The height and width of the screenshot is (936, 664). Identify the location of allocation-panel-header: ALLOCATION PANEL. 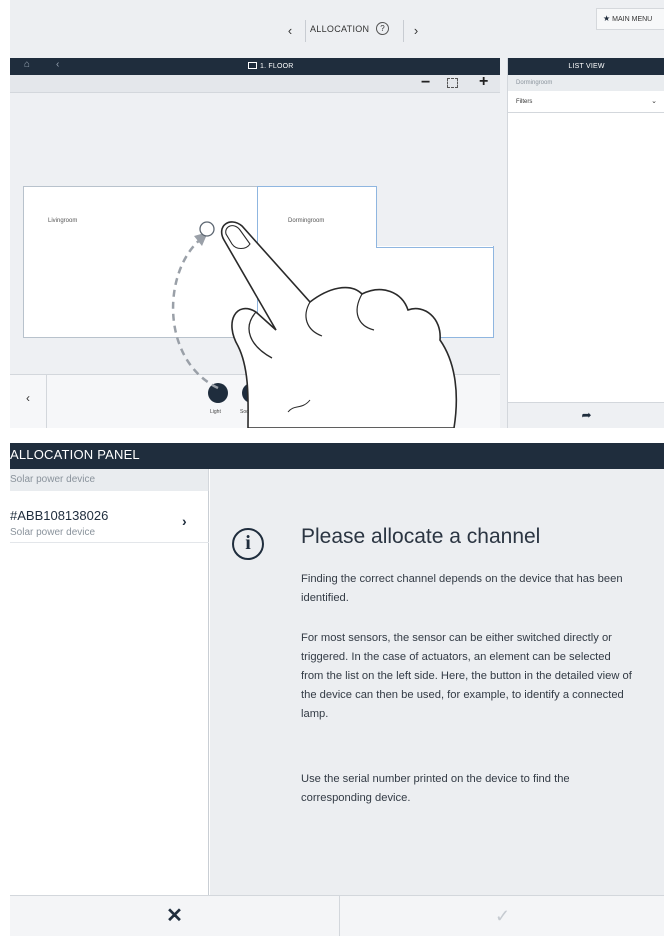
(337, 456).